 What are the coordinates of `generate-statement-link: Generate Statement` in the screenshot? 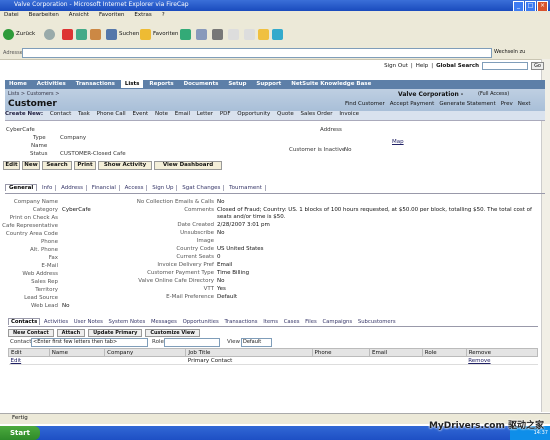 It's located at (467, 104).